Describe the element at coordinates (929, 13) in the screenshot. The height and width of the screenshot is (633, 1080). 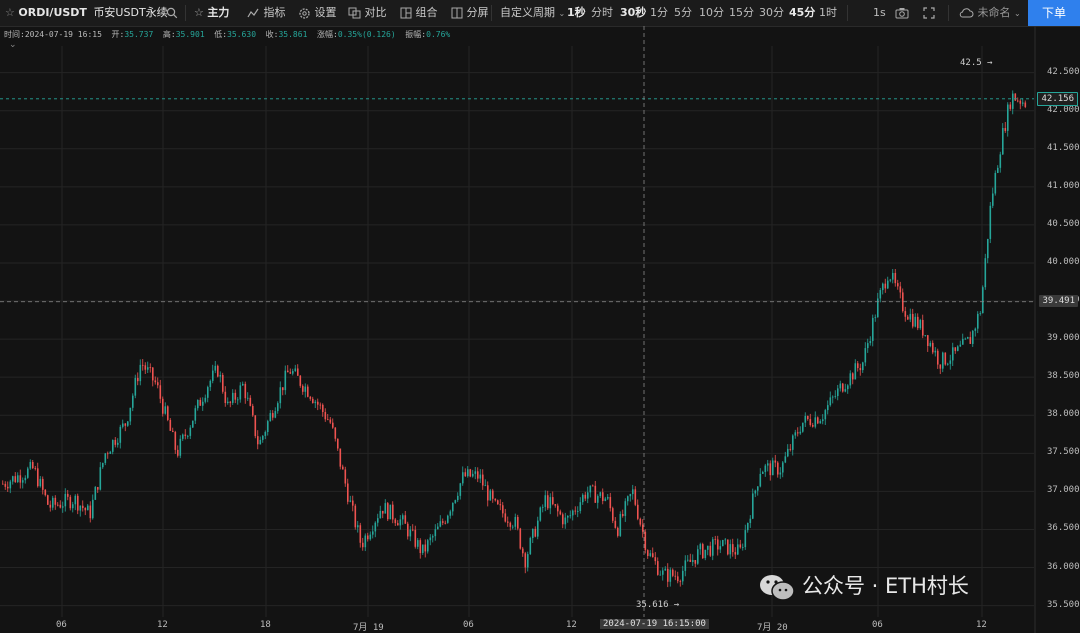
I see `fullscreen-icon` at that location.